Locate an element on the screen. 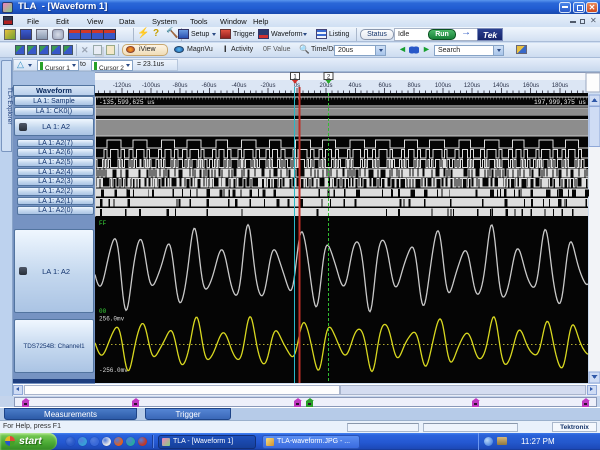  svg-text: 40us is located at coordinates (354, 86).